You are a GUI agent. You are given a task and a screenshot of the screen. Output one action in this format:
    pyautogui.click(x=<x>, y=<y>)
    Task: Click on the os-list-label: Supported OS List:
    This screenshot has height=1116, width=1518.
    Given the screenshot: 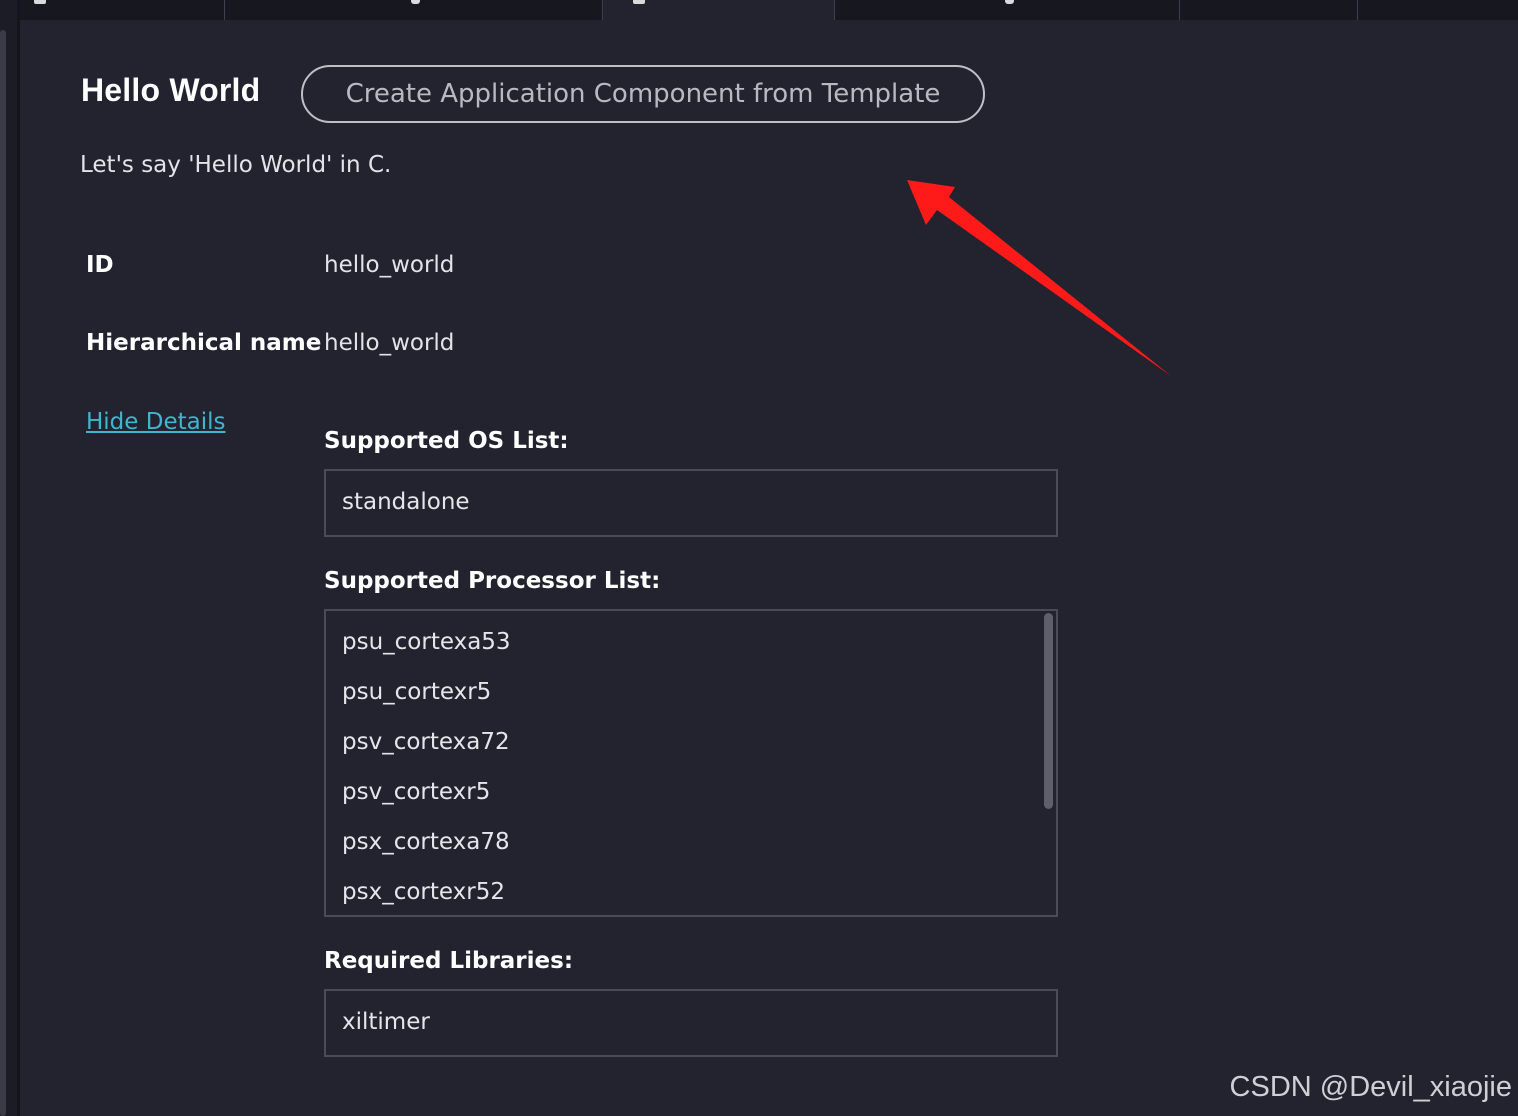 What is the action you would take?
    pyautogui.click(x=446, y=441)
    